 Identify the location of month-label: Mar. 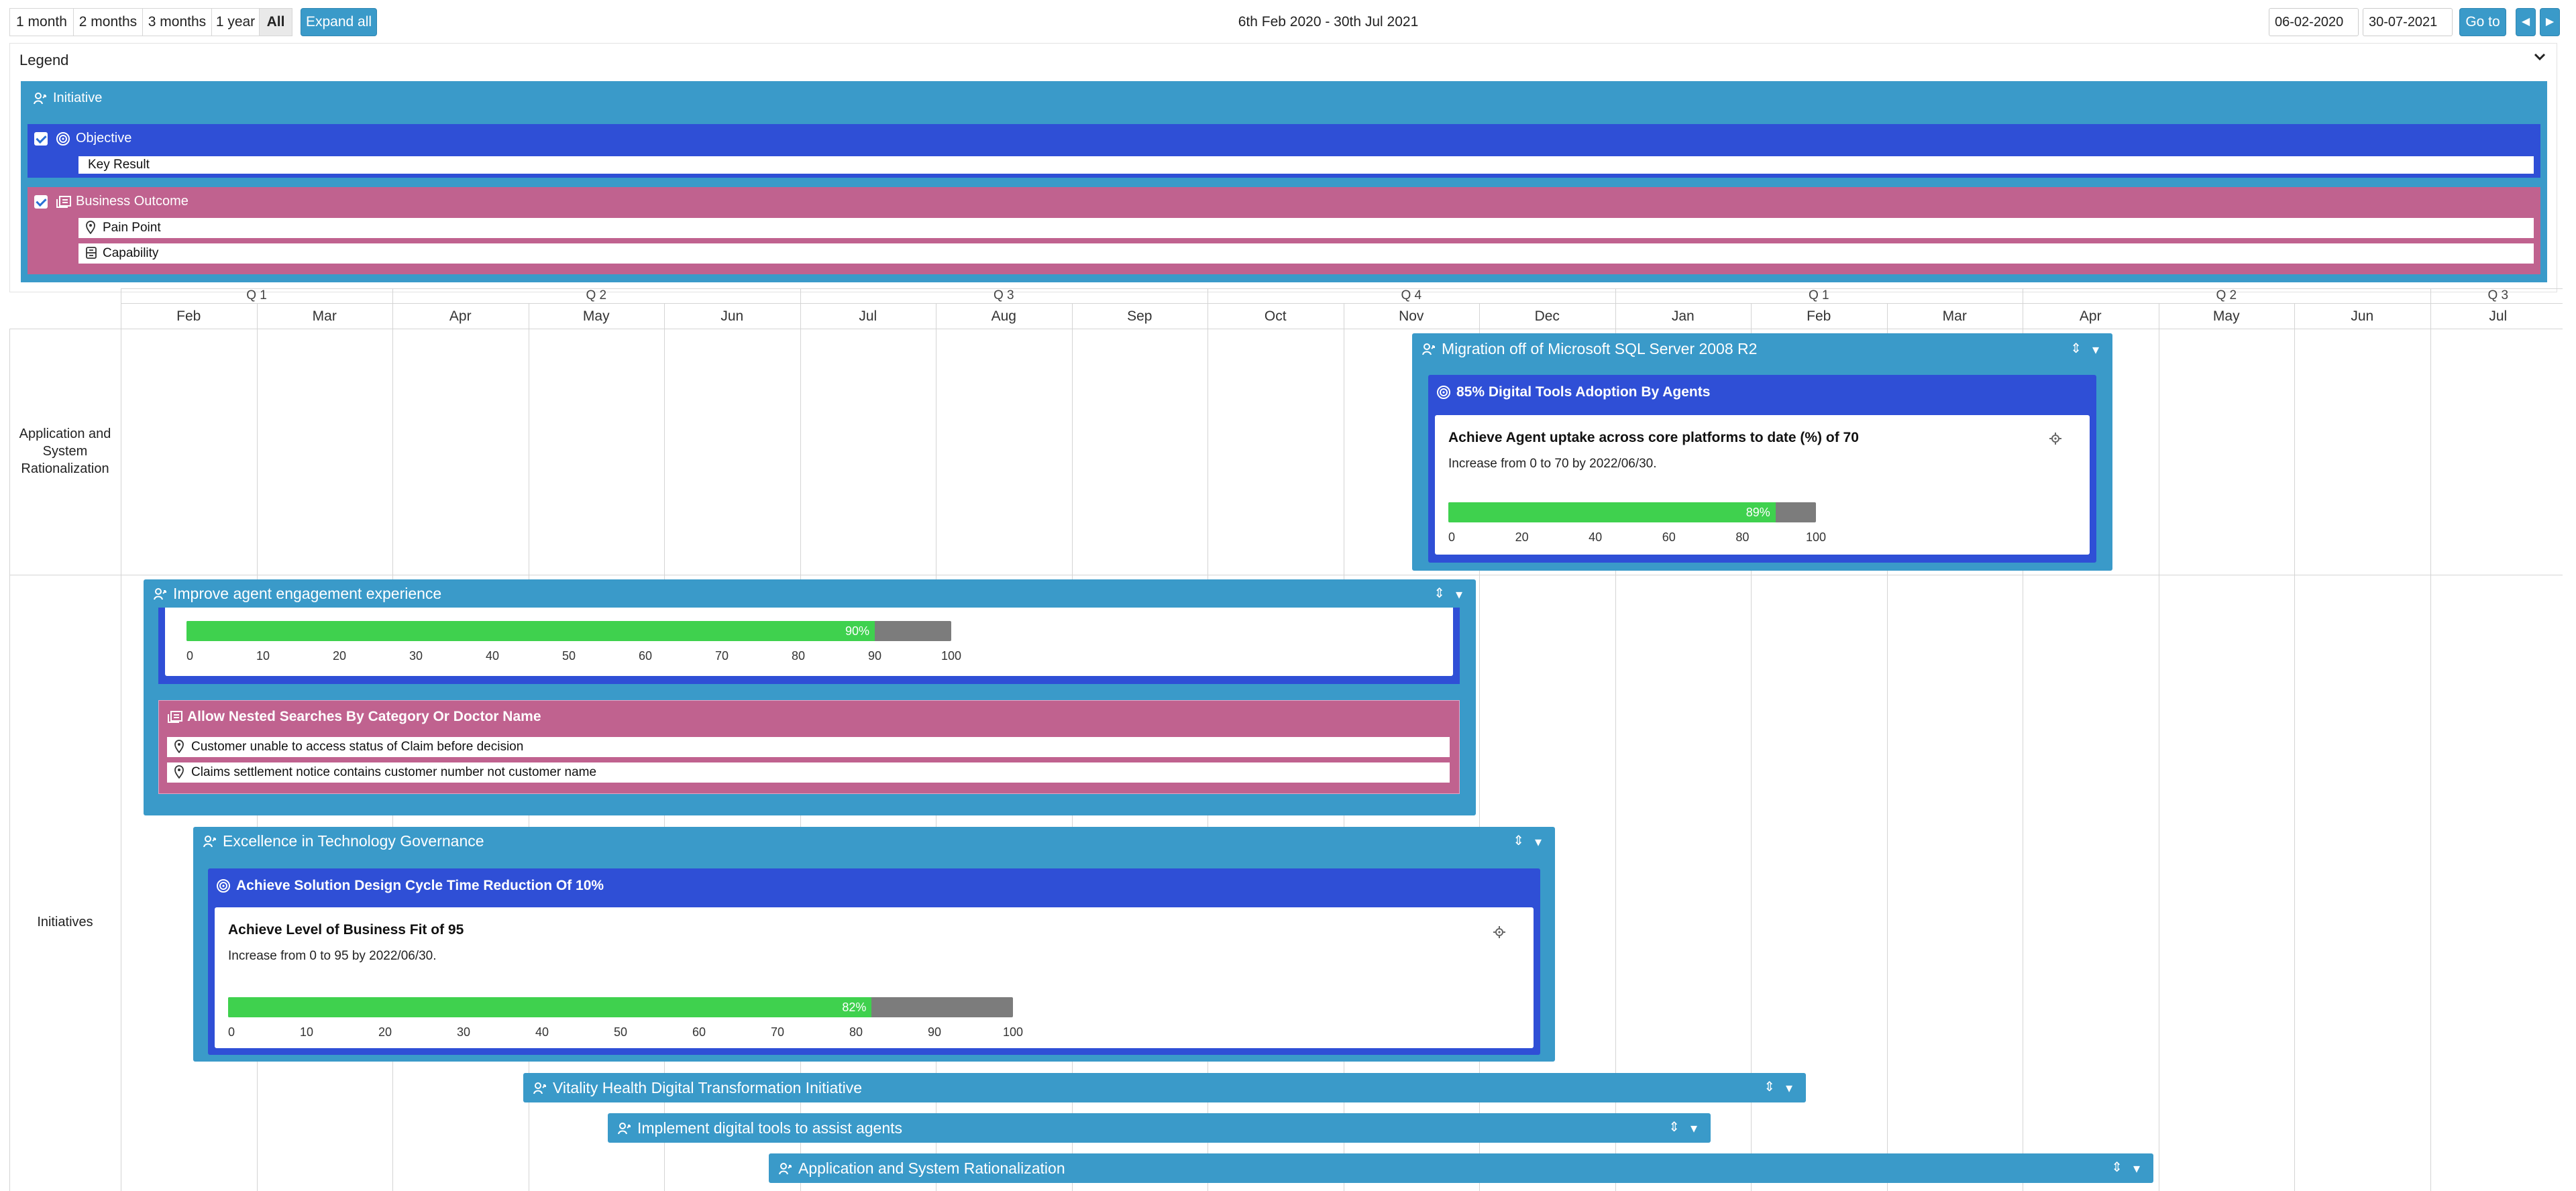
(324, 316).